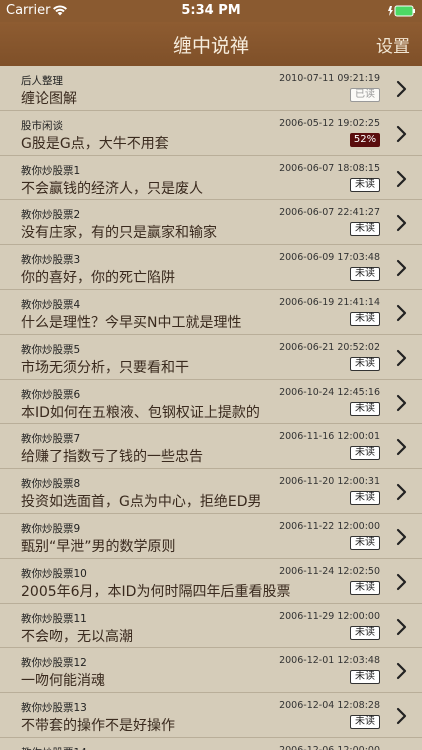  I want to click on item-date: 2006-11-29 12:00:00, so click(329, 616).